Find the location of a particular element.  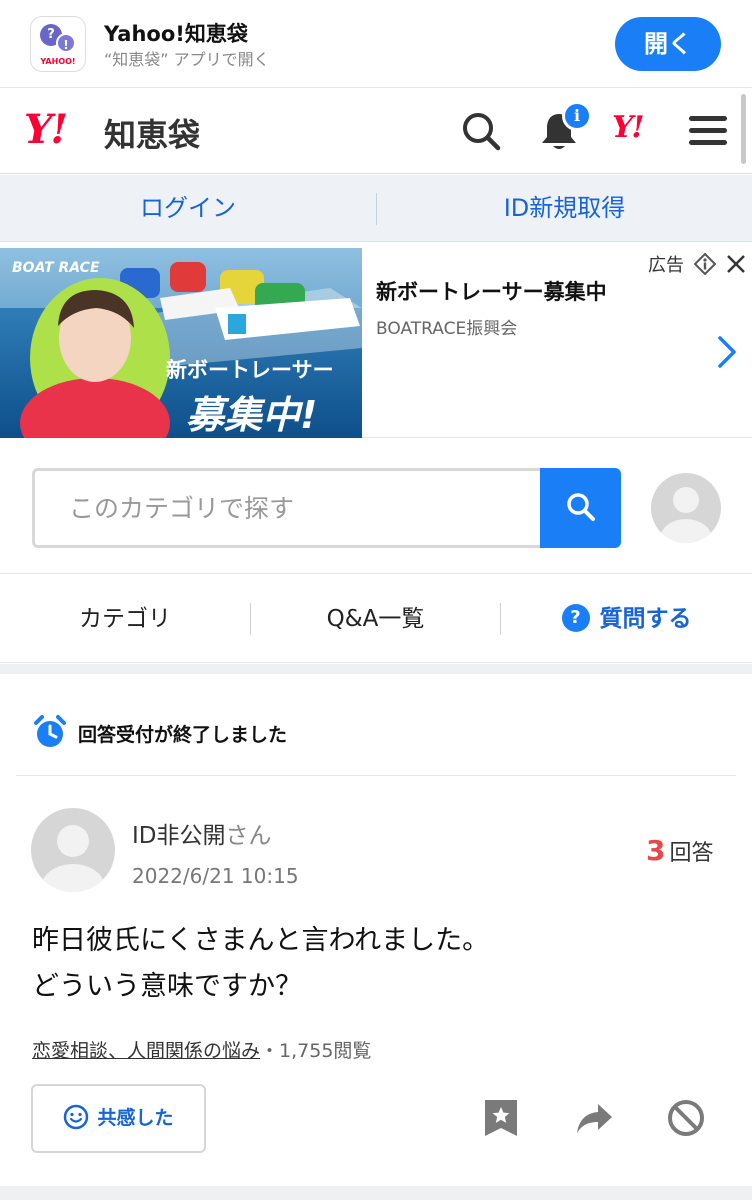

close-icon is located at coordinates (736, 264).